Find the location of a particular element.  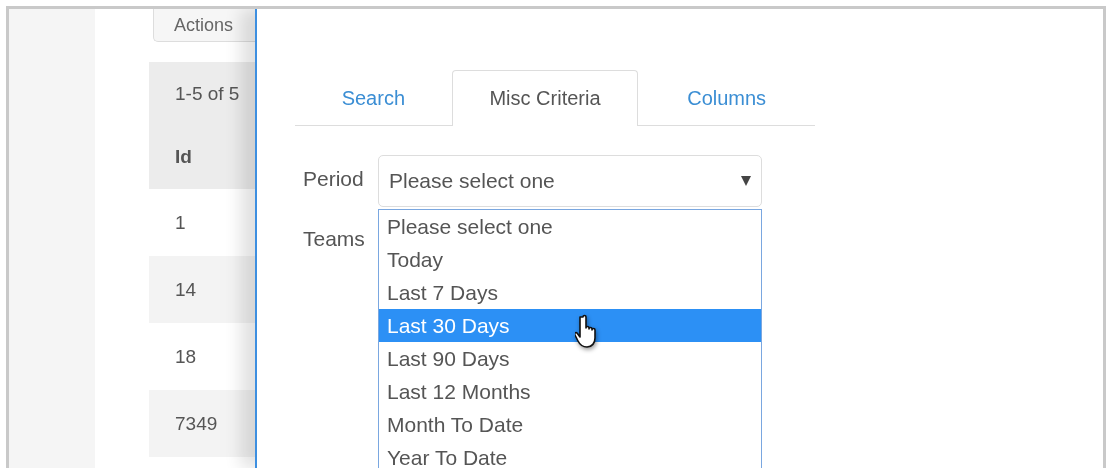

table-cell: 14 is located at coordinates (186, 289).